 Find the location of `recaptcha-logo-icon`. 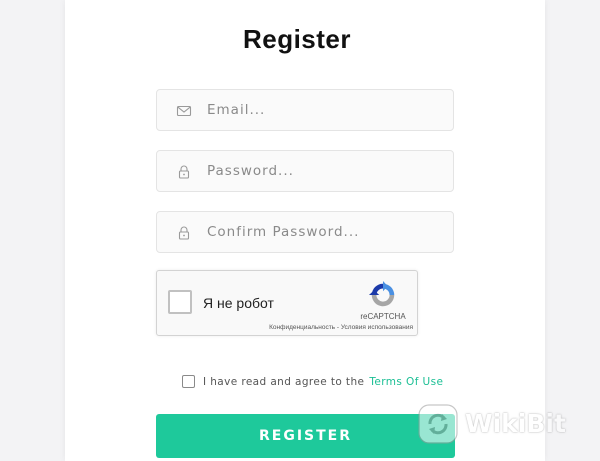

recaptcha-logo-icon is located at coordinates (381, 293).